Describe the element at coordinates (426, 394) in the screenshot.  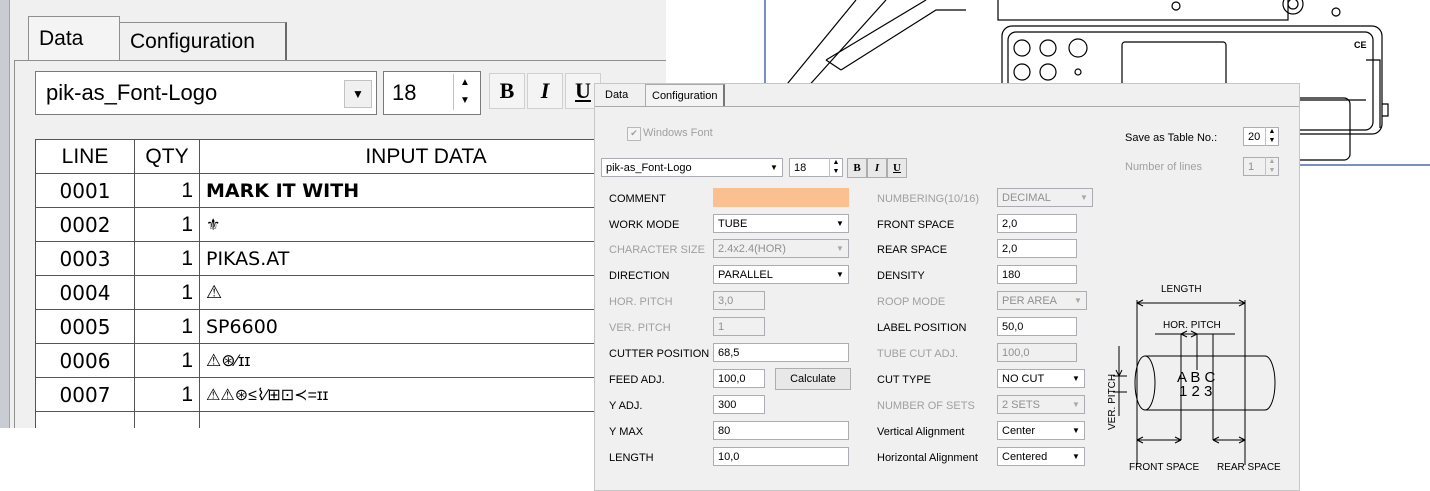
I see `input-data-cell: ⚠⚠⊛≤⌇⁄⊞⊡≺=ɪɪ` at that location.